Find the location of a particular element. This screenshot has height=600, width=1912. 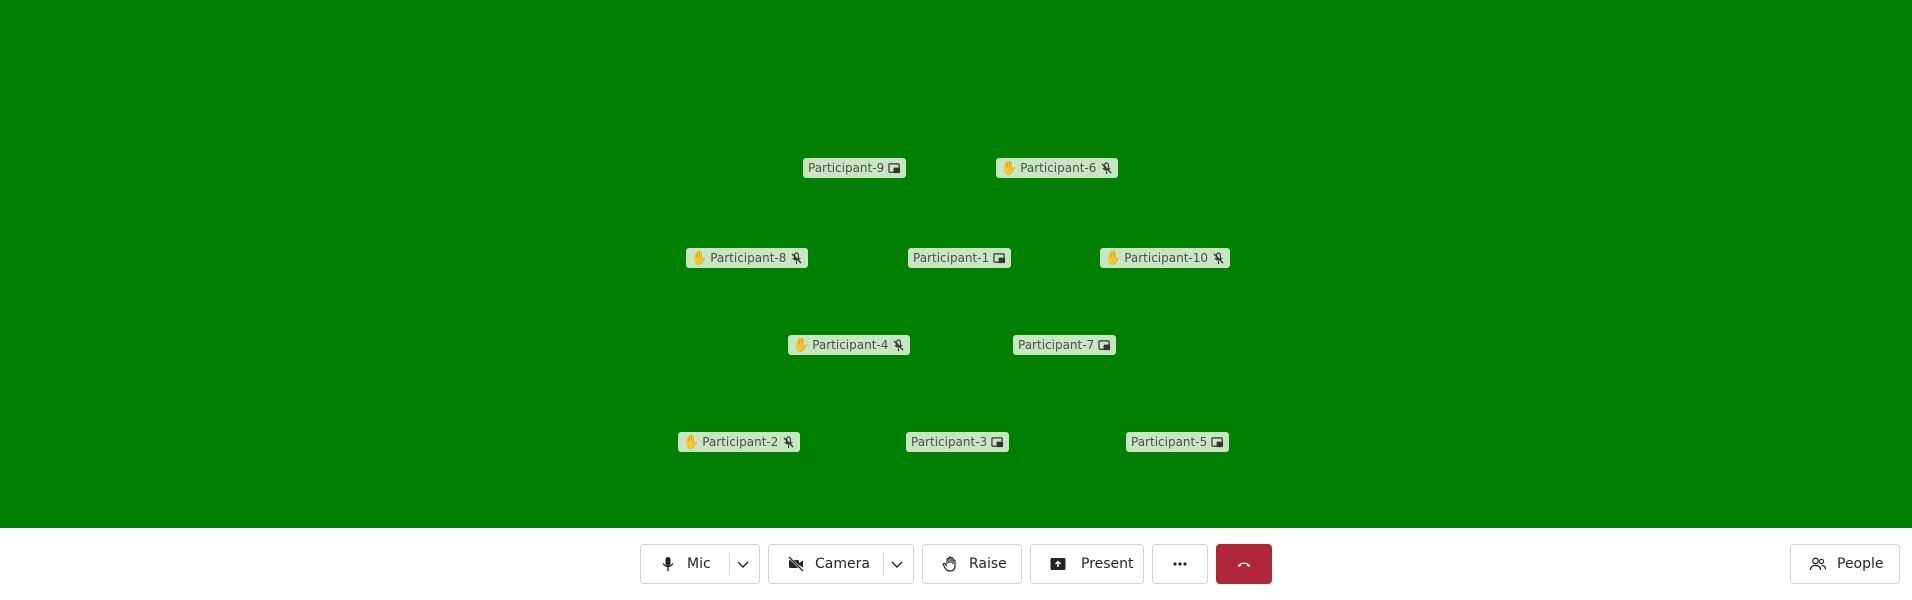

participant-tag: ✋ Participant-8 is located at coordinates (747, 258).